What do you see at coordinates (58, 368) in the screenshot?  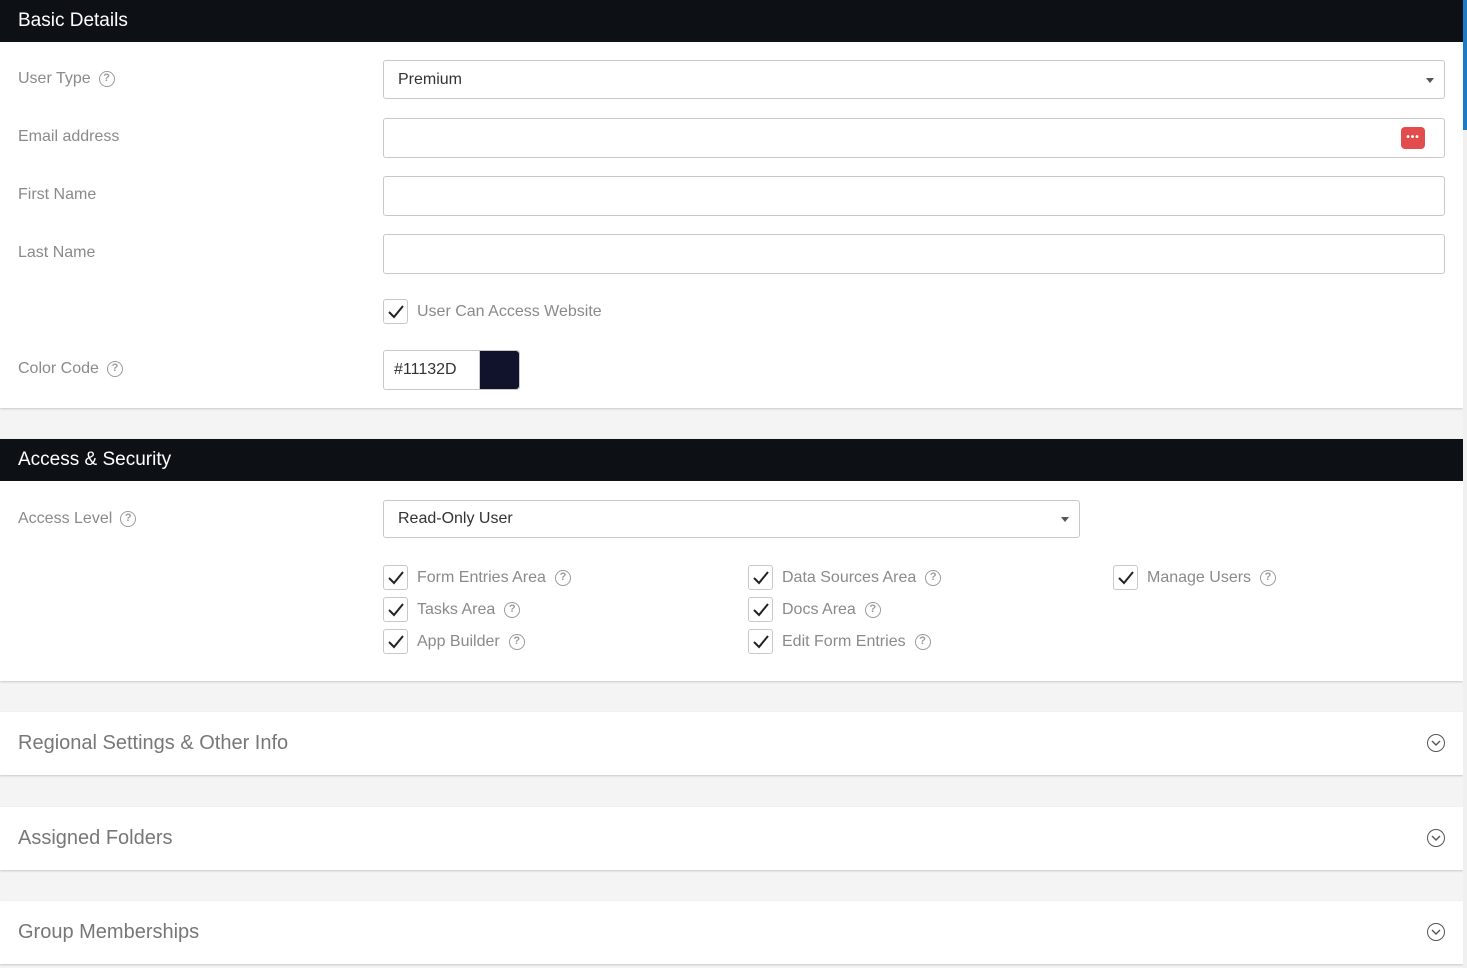 I see `color-code-label-text: Color Code` at bounding box center [58, 368].